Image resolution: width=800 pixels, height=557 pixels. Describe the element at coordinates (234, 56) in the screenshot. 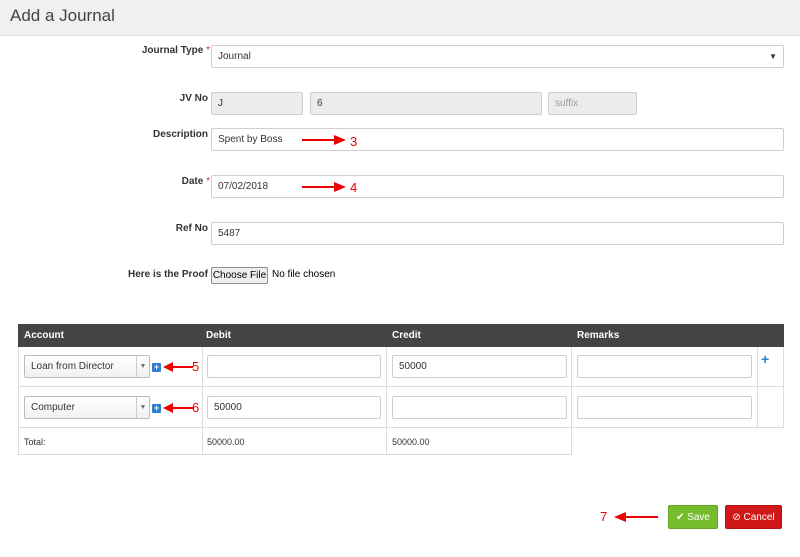

I see `journal-type-value: Journal` at that location.